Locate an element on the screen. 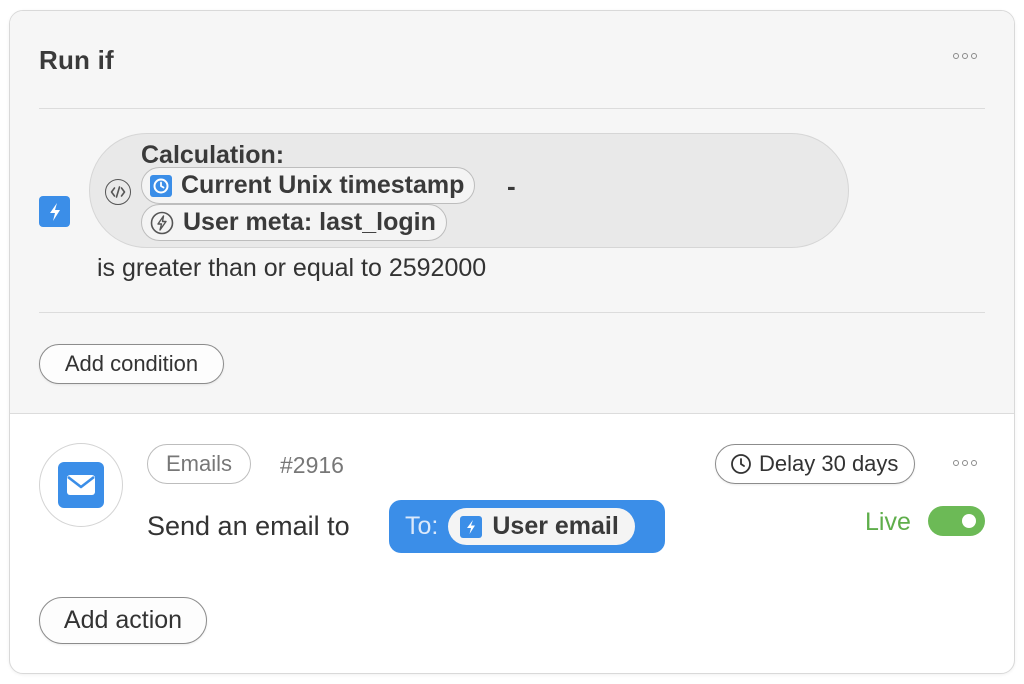 The height and width of the screenshot is (684, 1024). comparison-text: is greater than or equal to 2592000 is located at coordinates (292, 268).